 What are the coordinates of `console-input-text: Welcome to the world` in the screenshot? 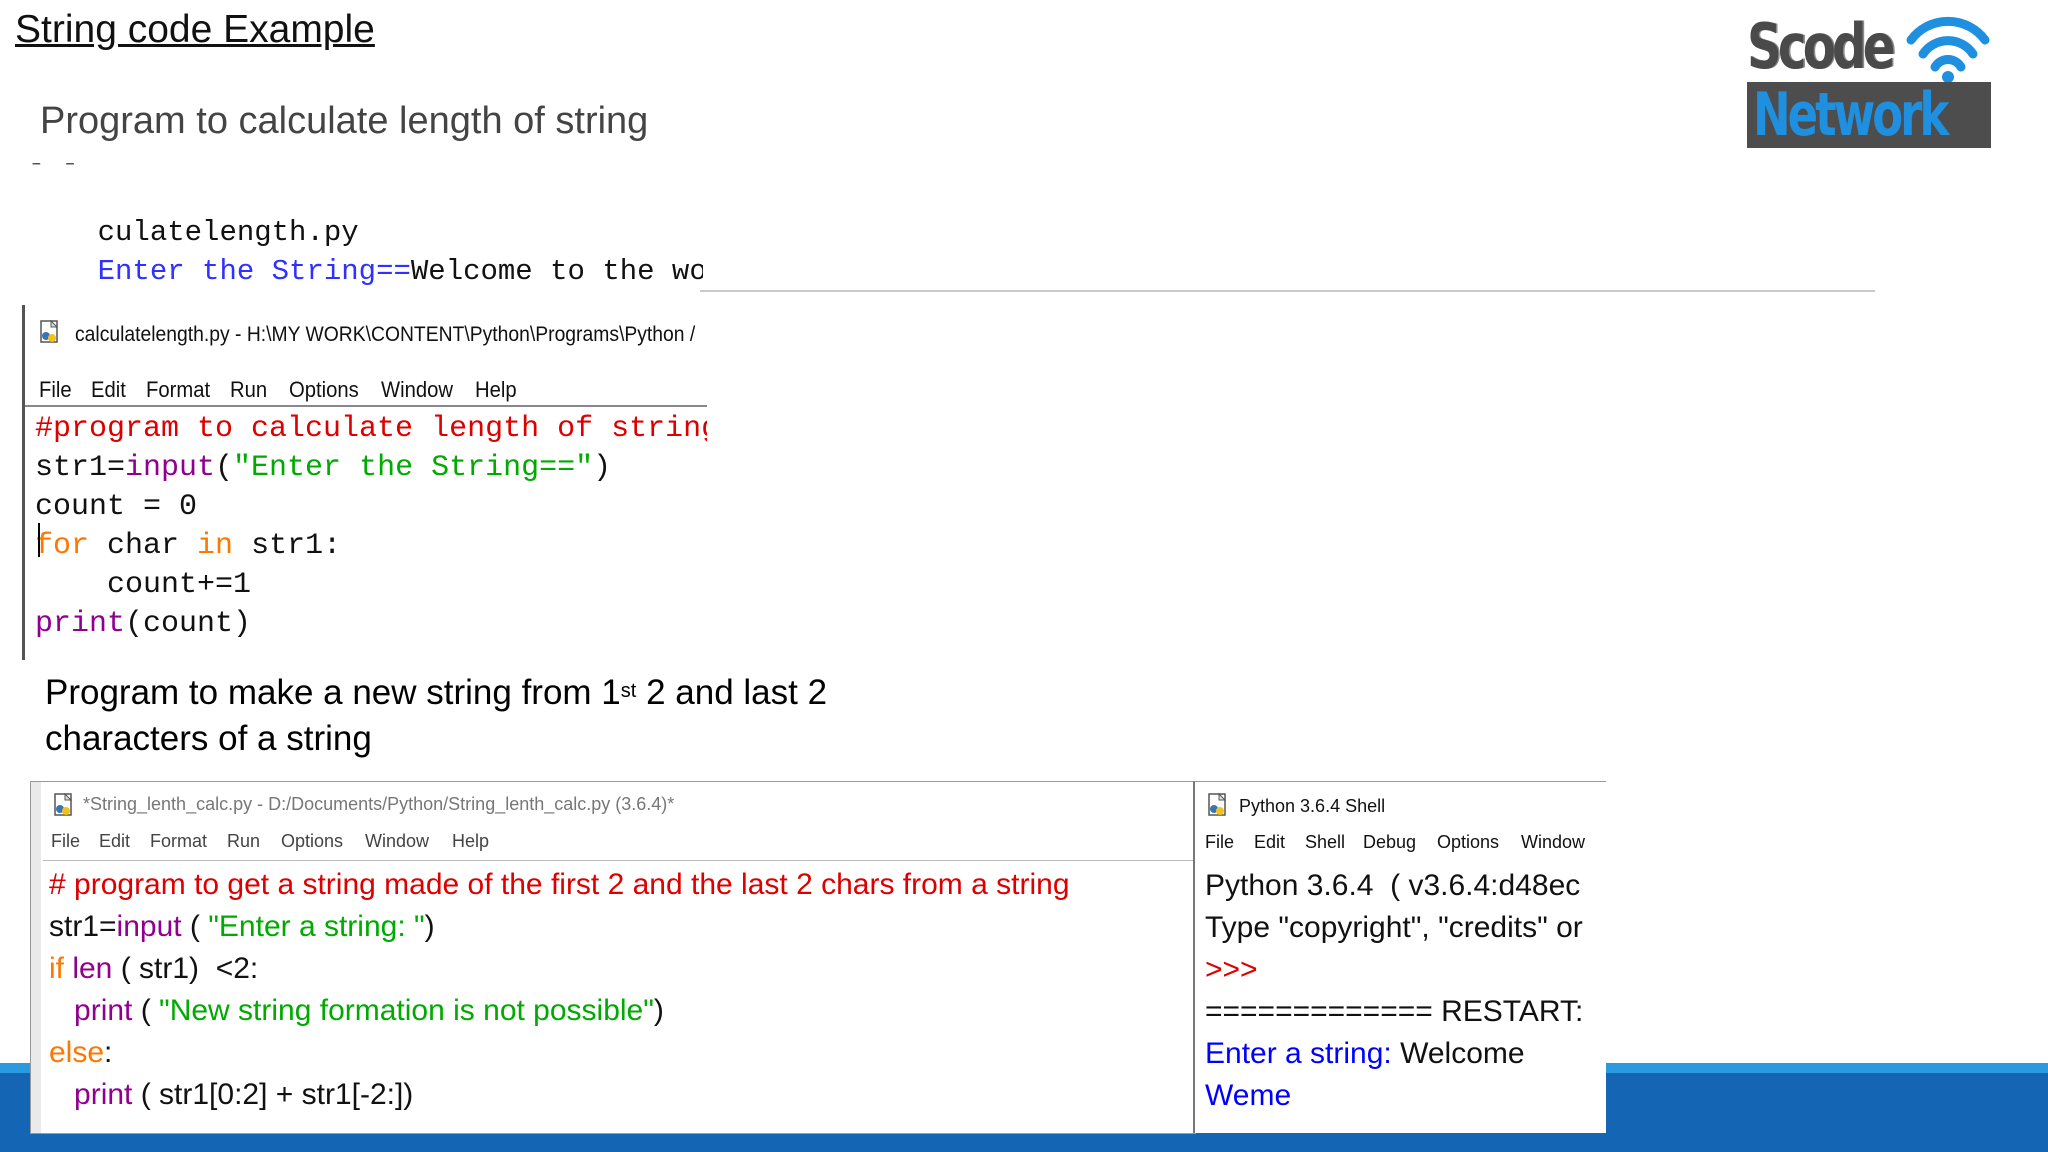 It's located at (556, 271).